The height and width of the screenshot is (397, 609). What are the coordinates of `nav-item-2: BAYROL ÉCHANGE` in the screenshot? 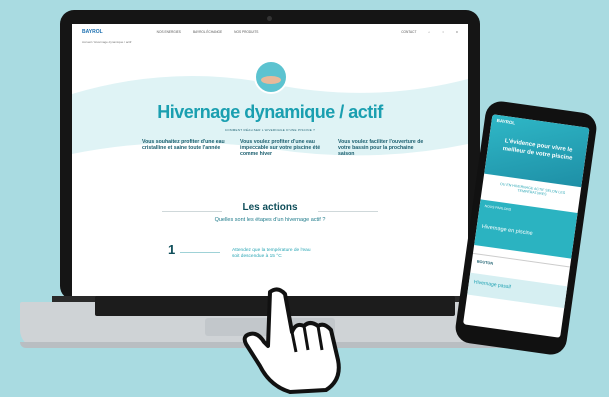 It's located at (207, 32).